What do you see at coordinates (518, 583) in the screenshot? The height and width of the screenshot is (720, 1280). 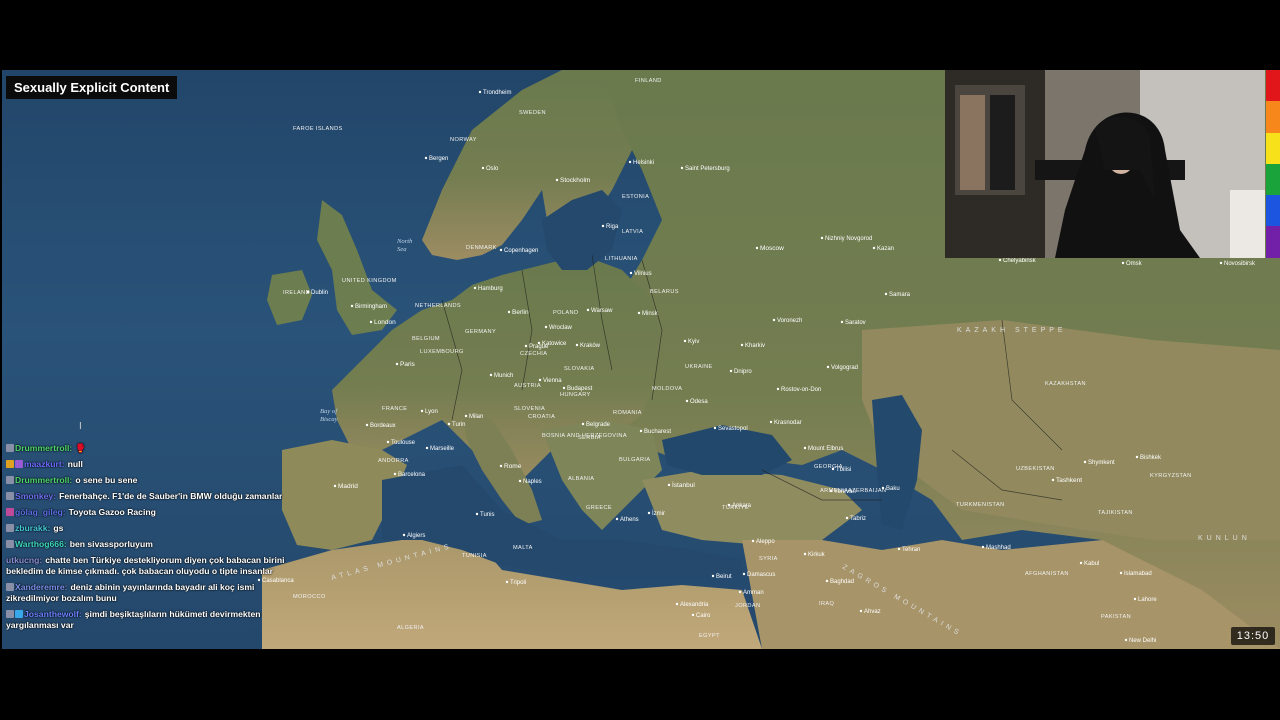 I see `city-label-tripoli: Tripoli` at bounding box center [518, 583].